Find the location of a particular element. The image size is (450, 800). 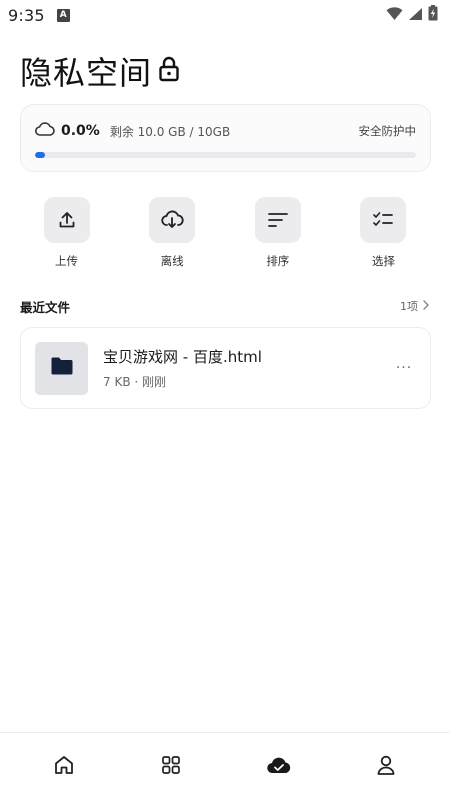

signal-icon is located at coordinates (415, 15).